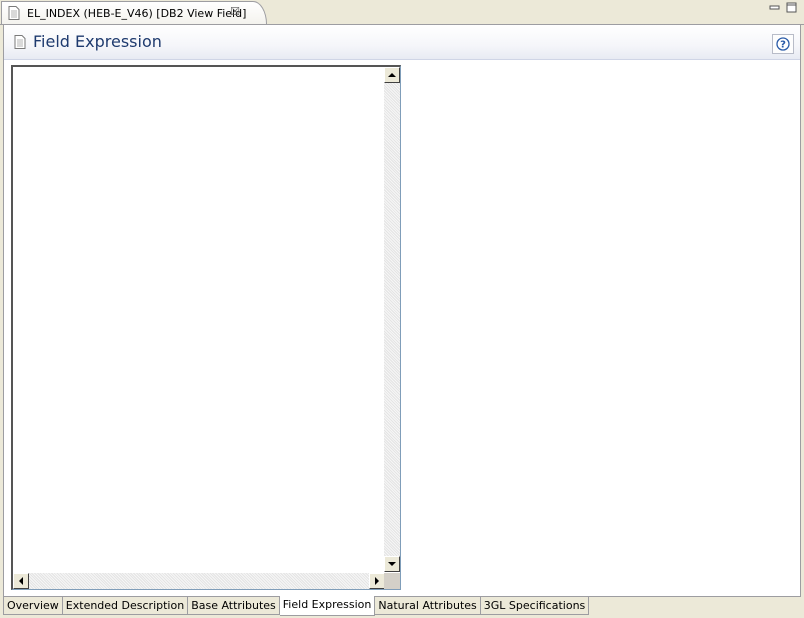 This screenshot has height=618, width=804. What do you see at coordinates (392, 319) in the screenshot?
I see `vertical-scrollbar` at bounding box center [392, 319].